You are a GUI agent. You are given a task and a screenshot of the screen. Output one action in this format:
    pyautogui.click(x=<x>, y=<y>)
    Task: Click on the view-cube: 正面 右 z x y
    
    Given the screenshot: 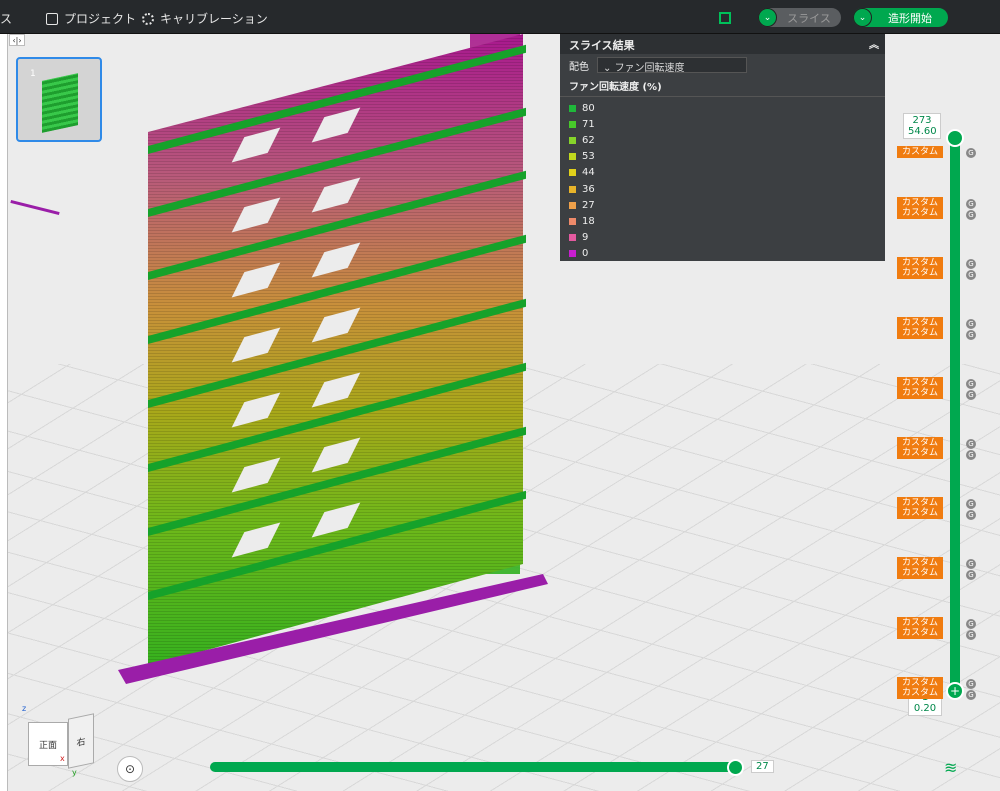 What is the action you would take?
    pyautogui.click(x=58, y=740)
    